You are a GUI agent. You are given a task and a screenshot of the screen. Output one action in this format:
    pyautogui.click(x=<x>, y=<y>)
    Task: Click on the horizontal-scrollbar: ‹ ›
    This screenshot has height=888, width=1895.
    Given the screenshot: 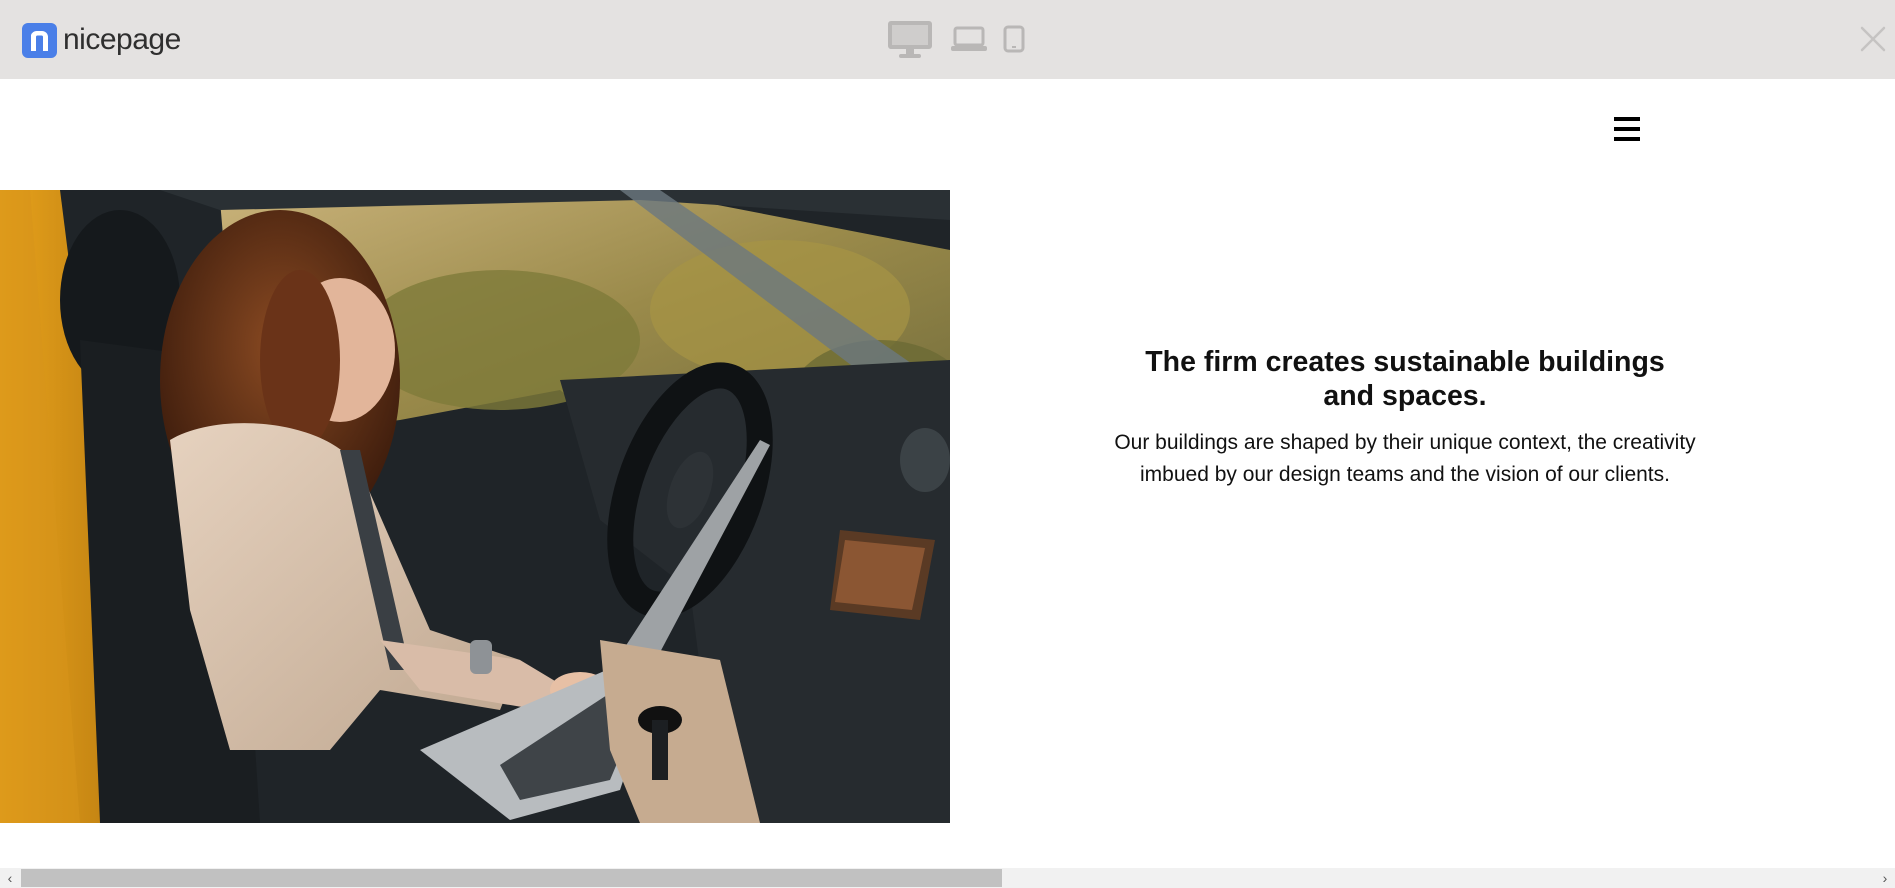 What is the action you would take?
    pyautogui.click(x=947, y=878)
    